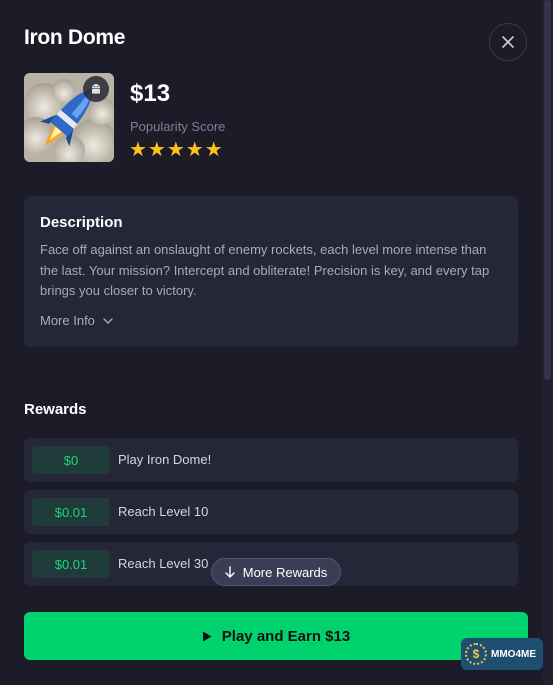 The width and height of the screenshot is (553, 685). Describe the element at coordinates (207, 636) in the screenshot. I see `play-icon` at that location.